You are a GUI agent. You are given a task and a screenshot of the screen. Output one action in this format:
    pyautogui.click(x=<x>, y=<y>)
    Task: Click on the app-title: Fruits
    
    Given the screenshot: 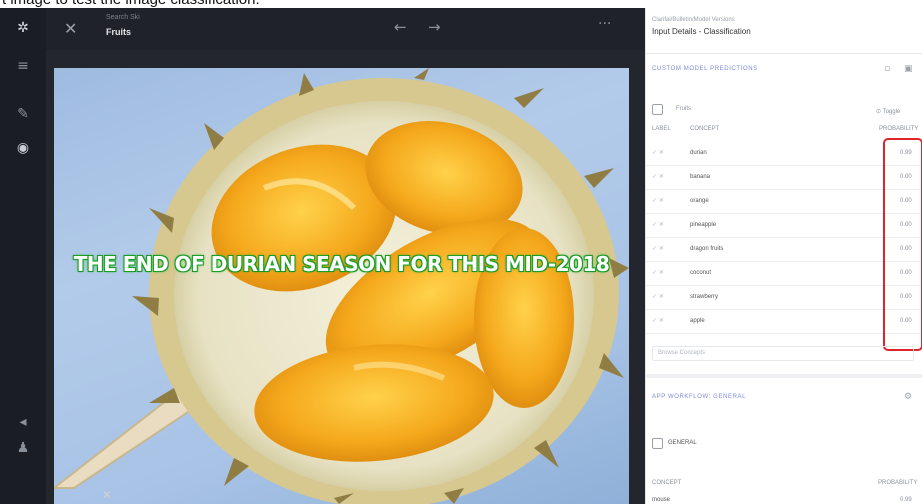 What is the action you would take?
    pyautogui.click(x=119, y=32)
    